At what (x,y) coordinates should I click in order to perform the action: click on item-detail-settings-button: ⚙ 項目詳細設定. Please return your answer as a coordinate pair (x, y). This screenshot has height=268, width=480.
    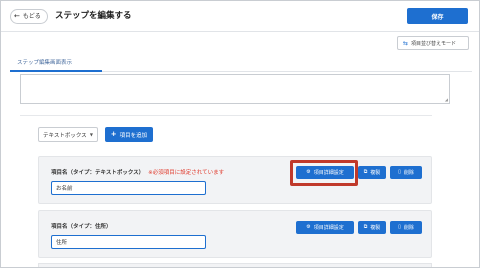
    Looking at the image, I should click on (325, 227).